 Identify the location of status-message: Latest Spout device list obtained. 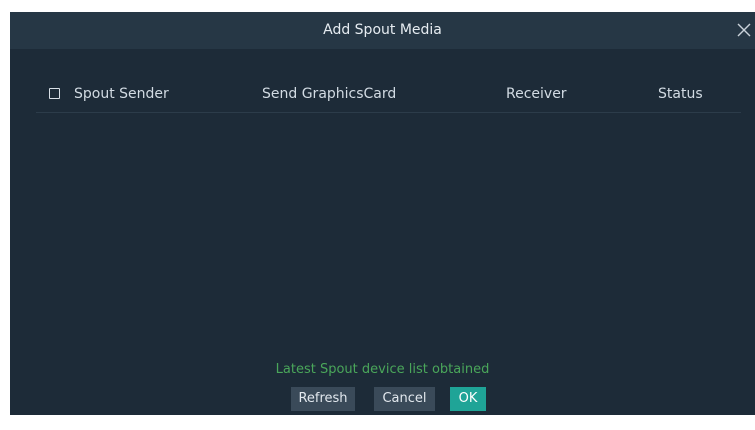
(382, 369).